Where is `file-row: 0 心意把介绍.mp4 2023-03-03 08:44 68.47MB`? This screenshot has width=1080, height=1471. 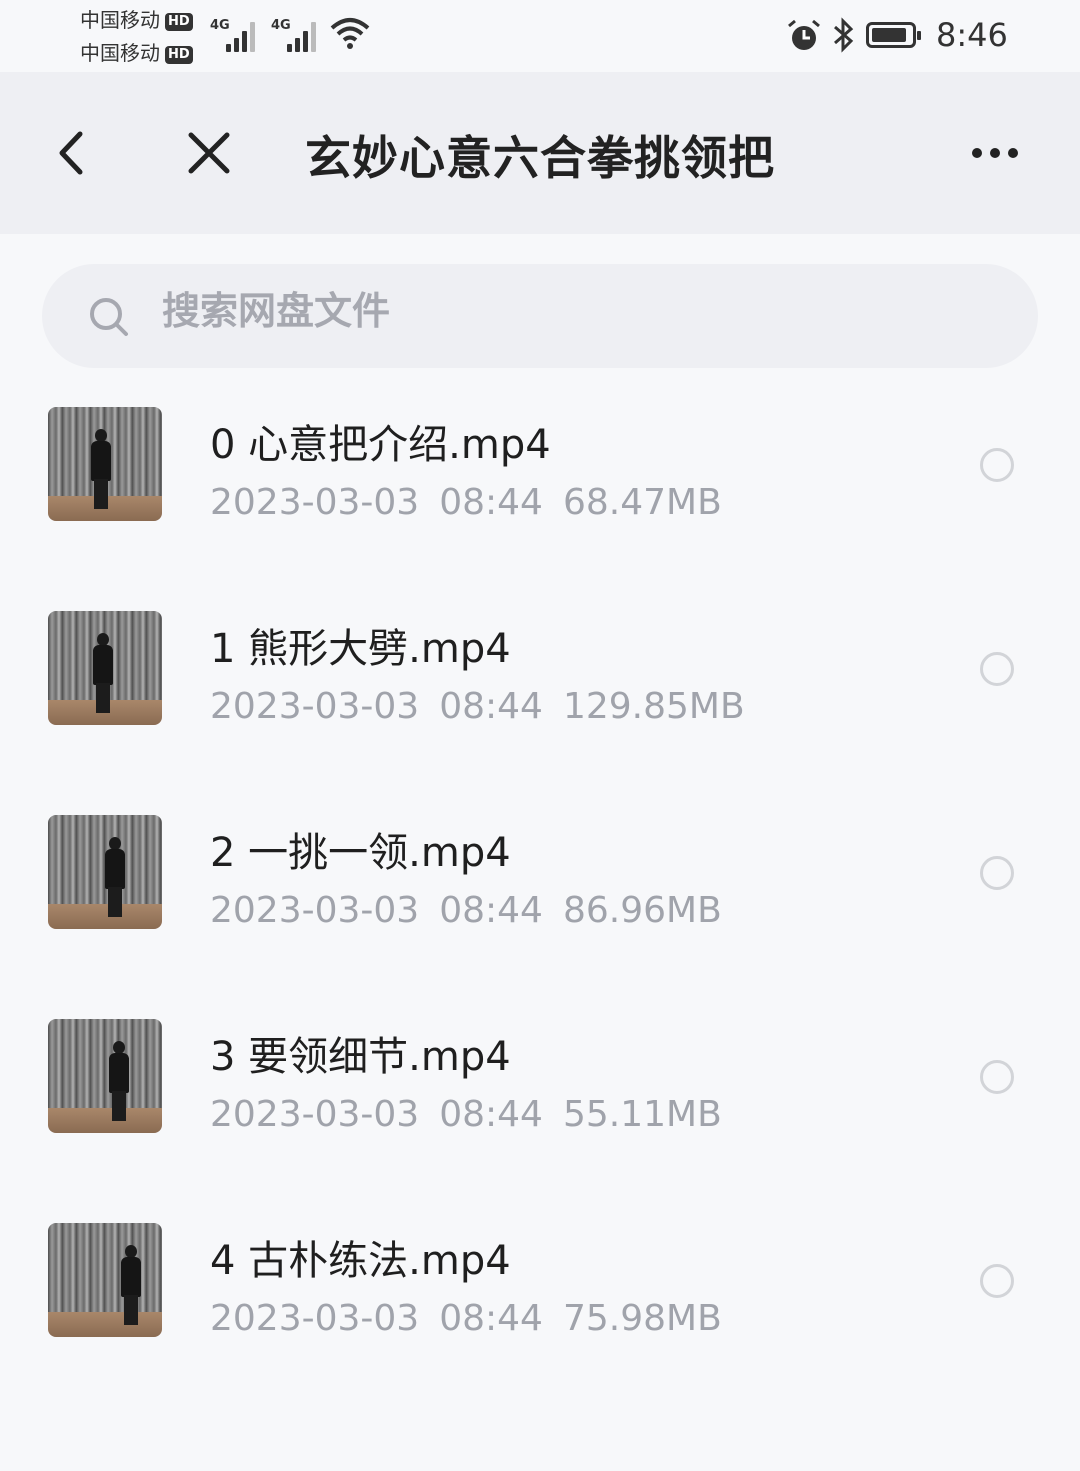 file-row: 0 心意把介绍.mp4 2023-03-03 08:44 68.47MB is located at coordinates (540, 488).